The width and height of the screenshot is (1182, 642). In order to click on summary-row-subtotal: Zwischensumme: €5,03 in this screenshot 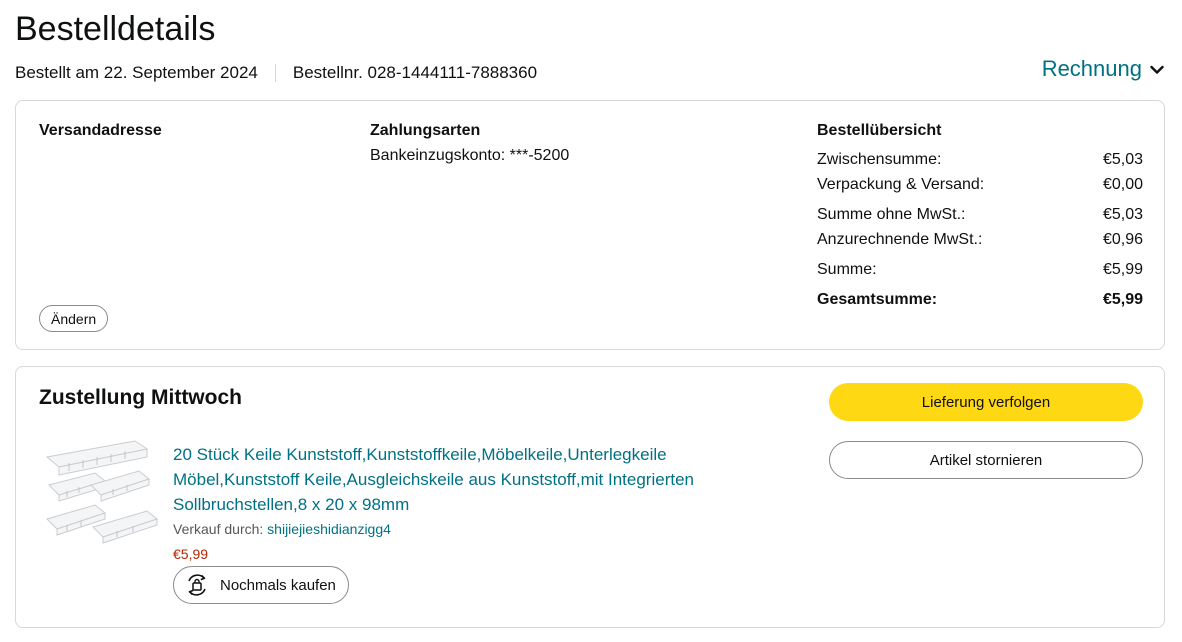, I will do `click(980, 160)`.